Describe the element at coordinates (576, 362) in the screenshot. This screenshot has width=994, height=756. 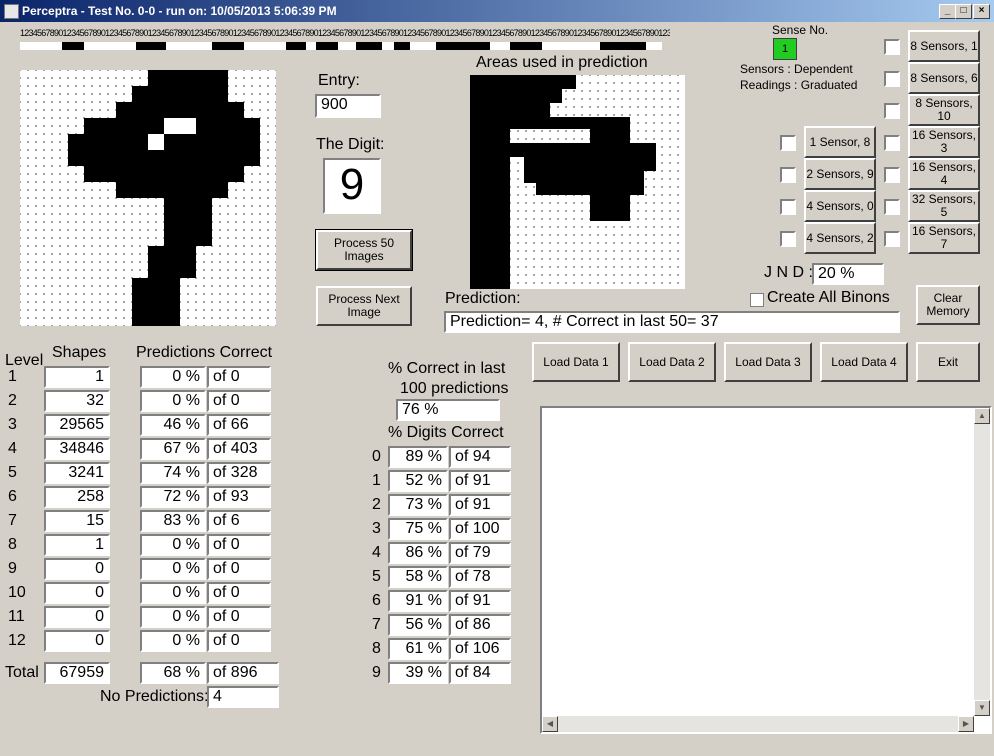
I see `load-data-1-button: Load Data 1` at that location.